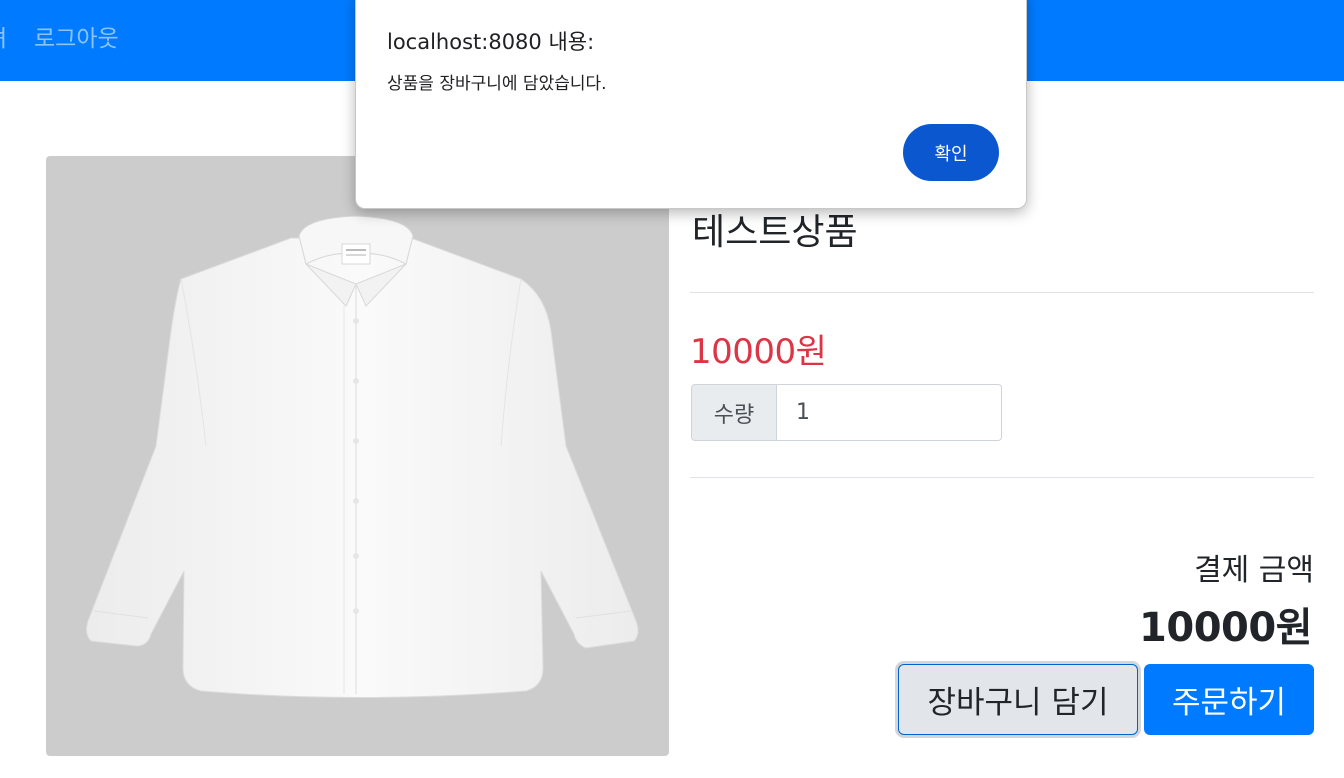 The width and height of the screenshot is (1344, 778). What do you see at coordinates (1254, 570) in the screenshot?
I see `total-price-label: 결제 금액` at bounding box center [1254, 570].